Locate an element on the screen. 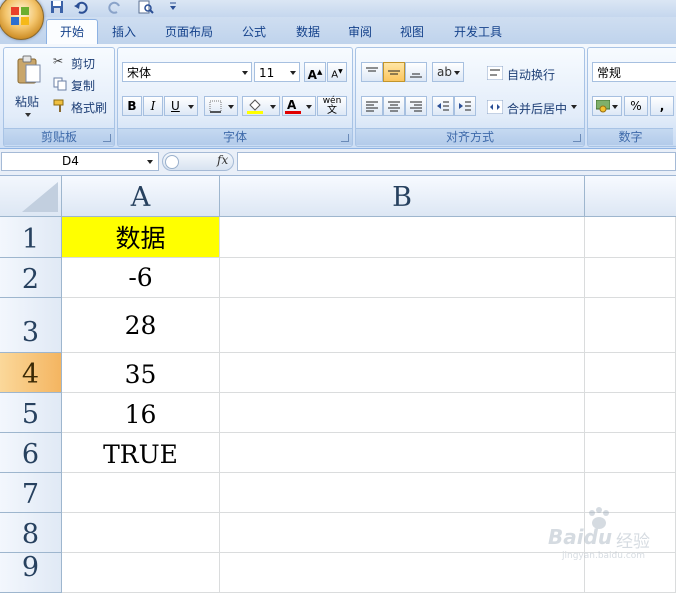 Image resolution: width=676 pixels, height=593 pixels. font-color-button: A is located at coordinates (299, 106).